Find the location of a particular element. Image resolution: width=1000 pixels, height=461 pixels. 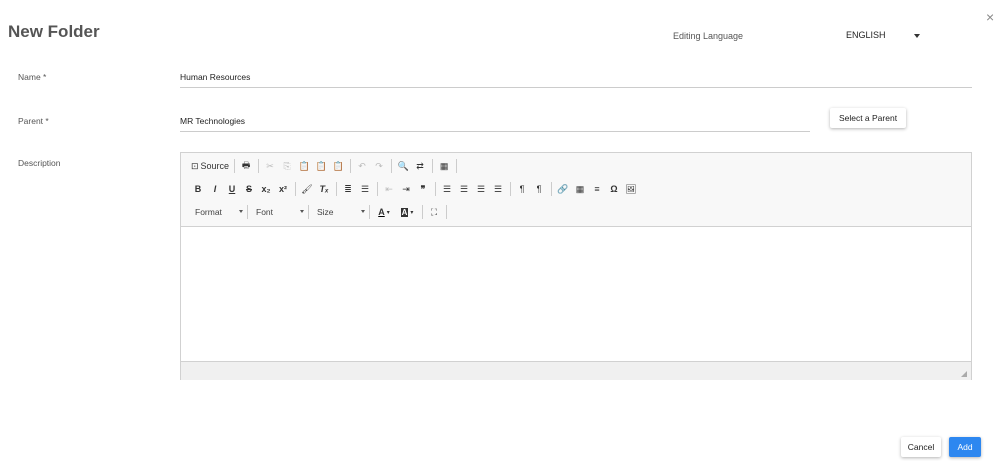

bold-icon: B is located at coordinates (198, 189).